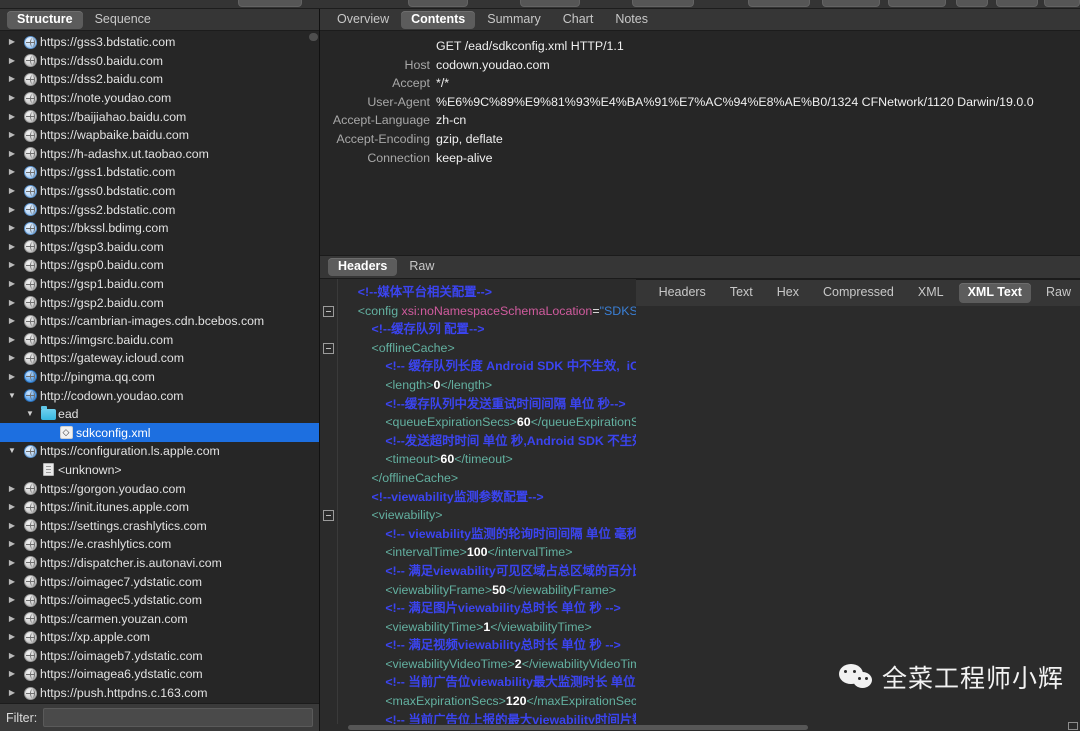 This screenshot has width=1080, height=731. What do you see at coordinates (159, 358) in the screenshot?
I see `tree-row: ▶ https://gateway.icloud.com` at bounding box center [159, 358].